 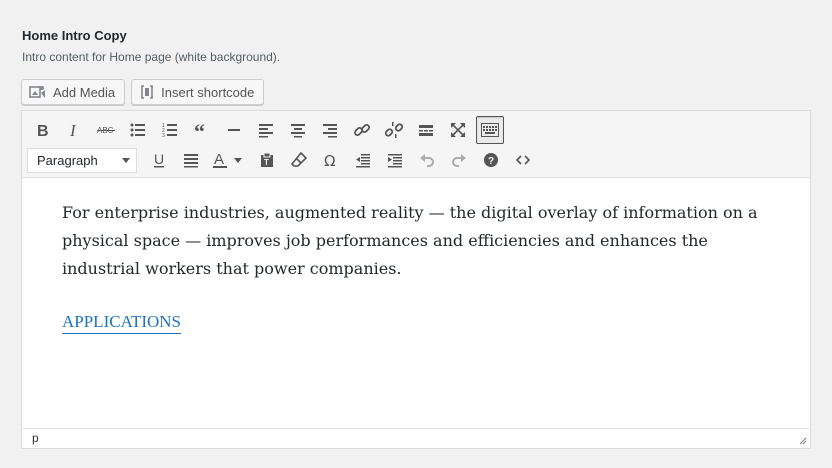 I want to click on svg-text: B, so click(x=43, y=130).